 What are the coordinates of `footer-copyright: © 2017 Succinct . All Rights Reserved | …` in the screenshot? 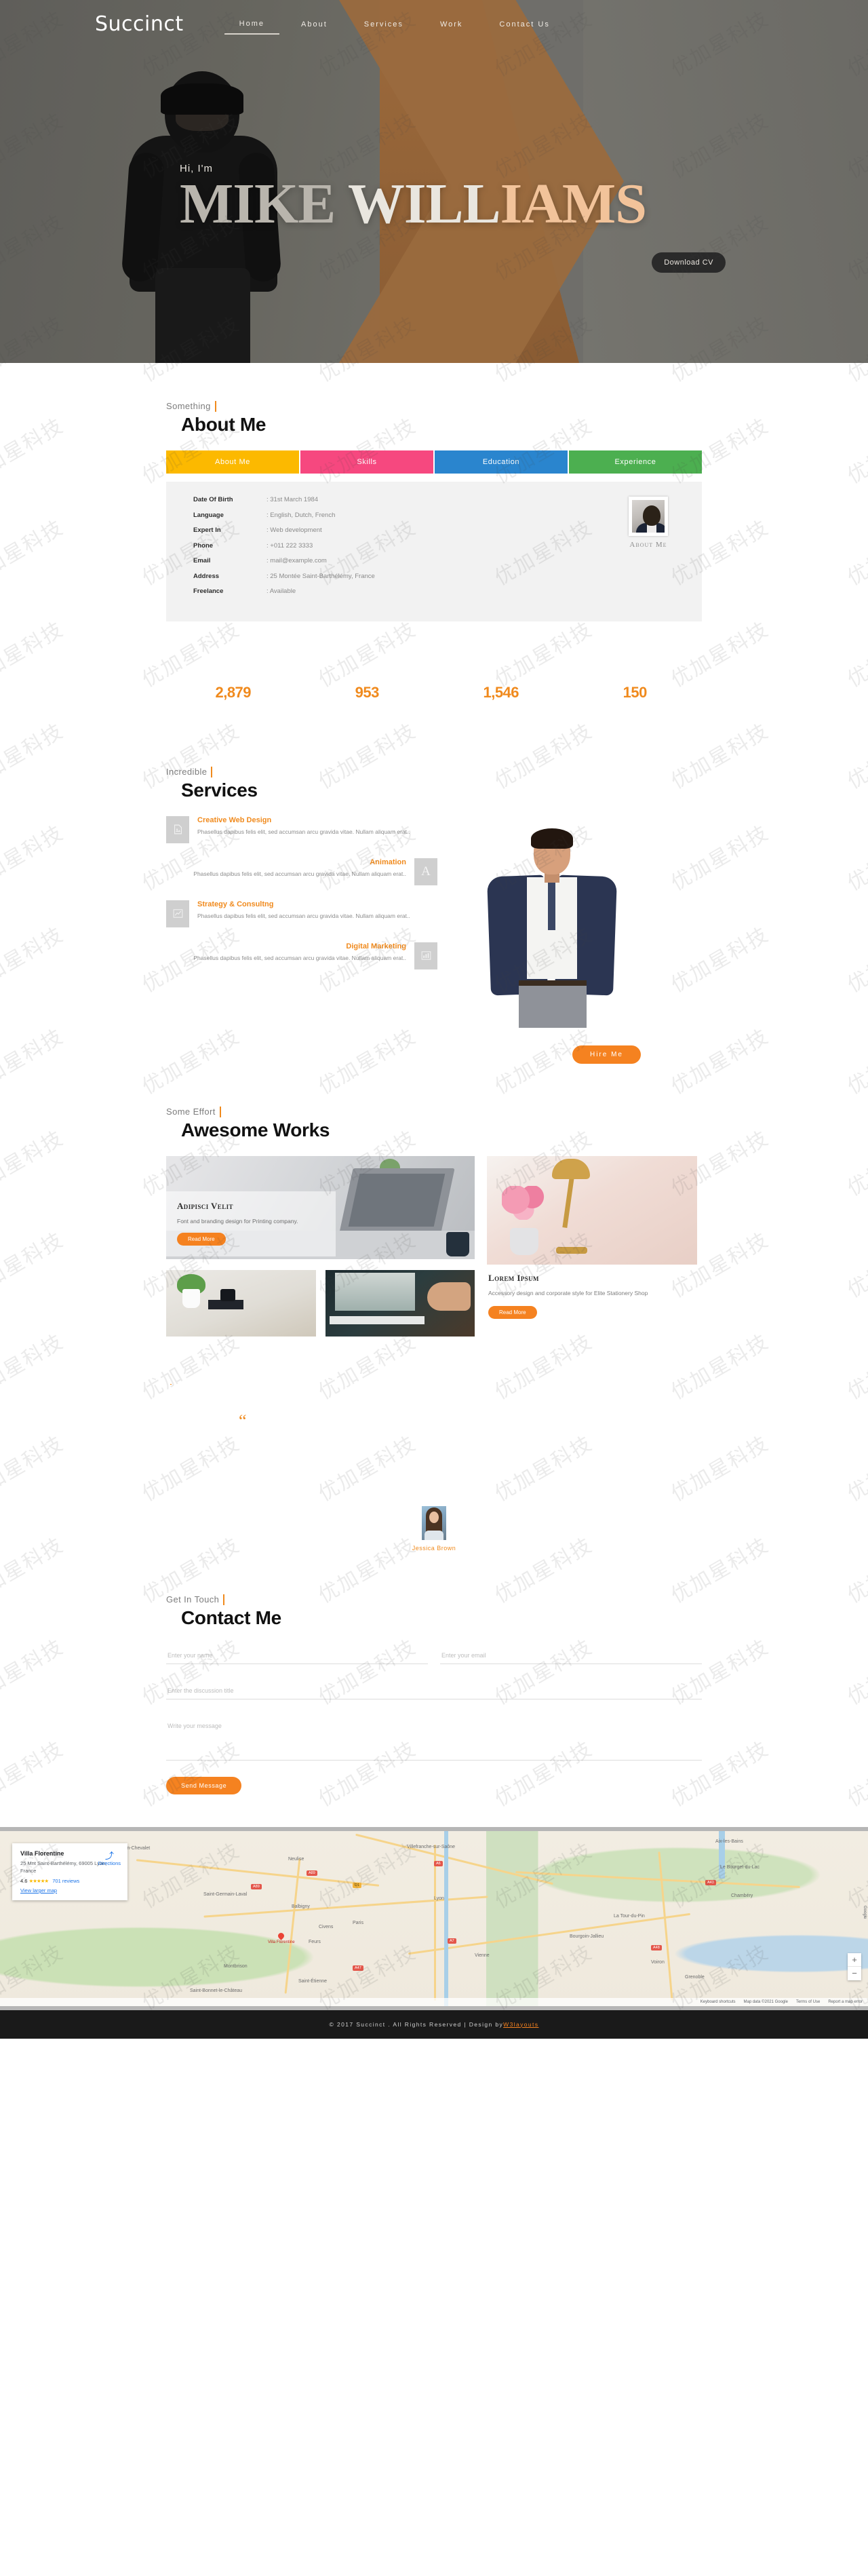 It's located at (416, 2024).